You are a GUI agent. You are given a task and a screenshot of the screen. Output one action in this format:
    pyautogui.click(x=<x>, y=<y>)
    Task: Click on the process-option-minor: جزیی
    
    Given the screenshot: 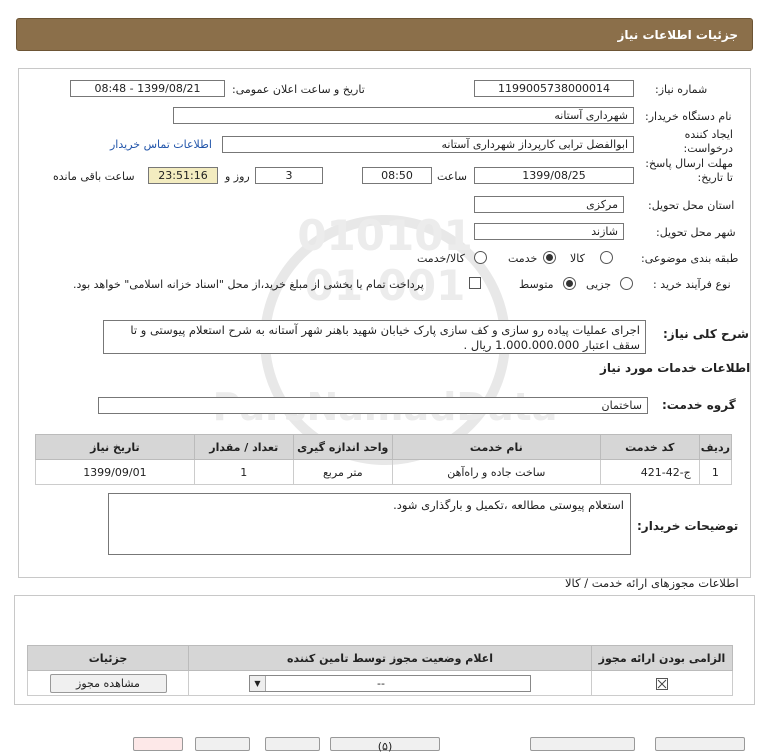 What is the action you would take?
    pyautogui.click(x=599, y=284)
    